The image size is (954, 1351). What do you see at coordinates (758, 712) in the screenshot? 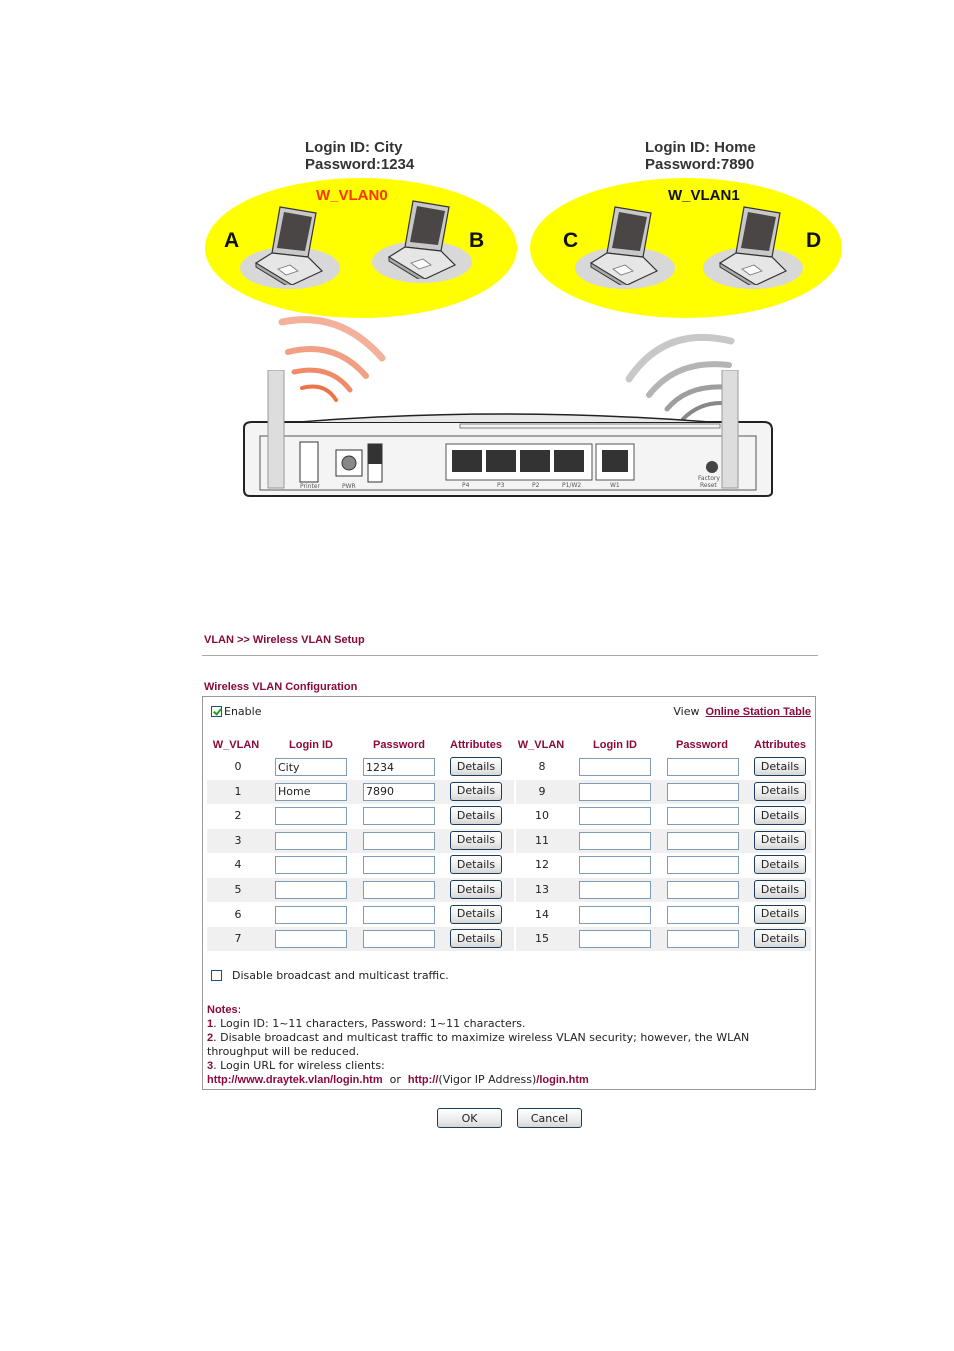
I see `online-station-table-link: Online Station Table` at bounding box center [758, 712].